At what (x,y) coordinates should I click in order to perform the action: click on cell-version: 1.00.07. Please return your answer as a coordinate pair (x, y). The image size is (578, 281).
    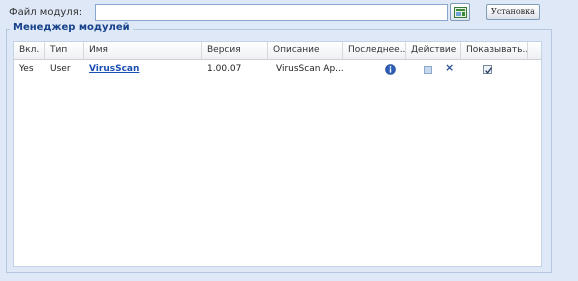
    Looking at the image, I should click on (224, 69).